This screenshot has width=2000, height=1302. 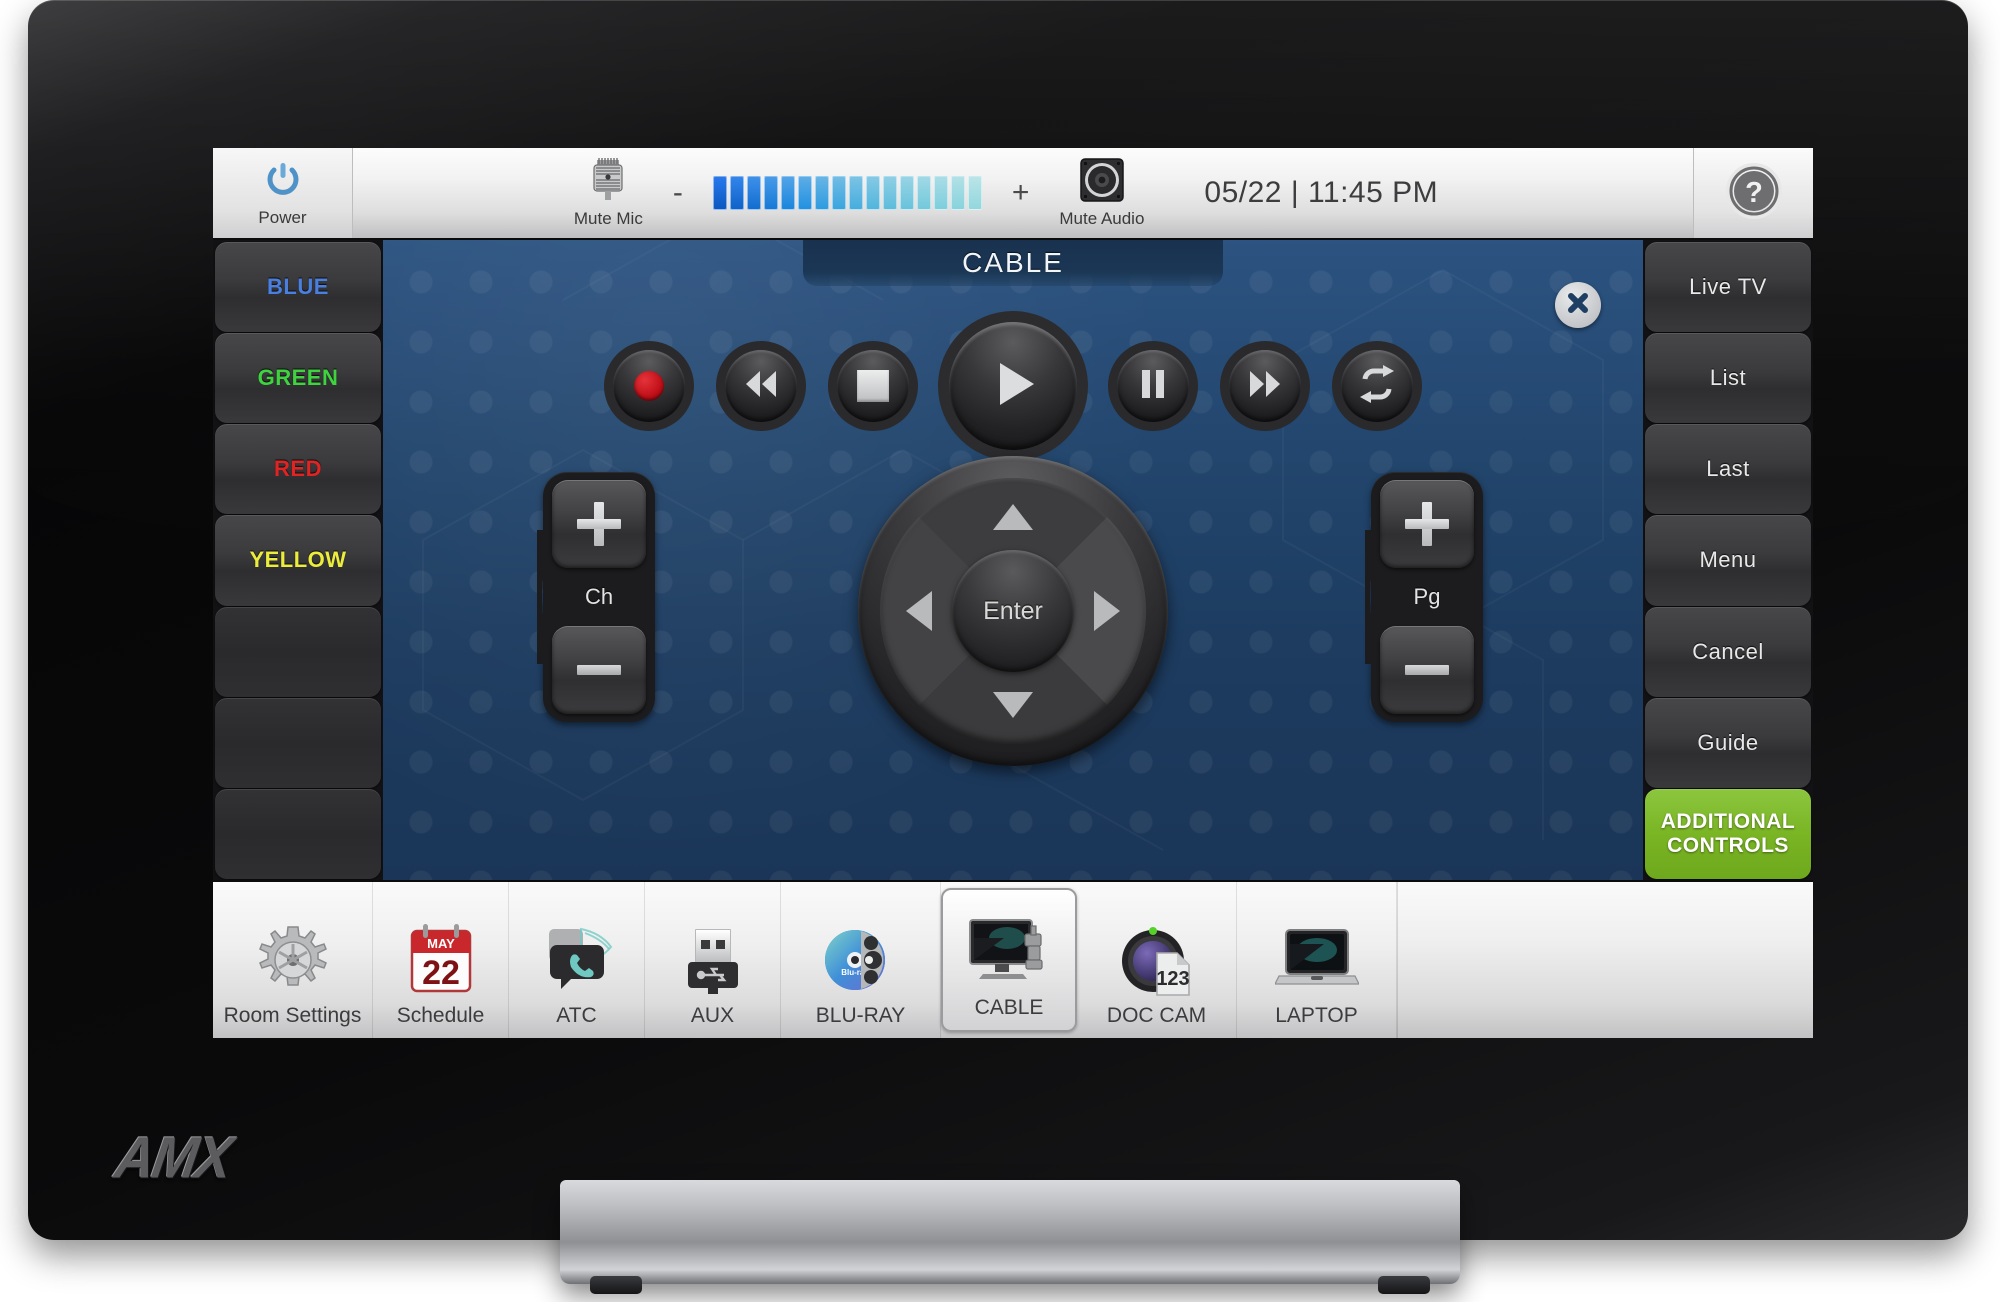 What do you see at coordinates (441, 943) in the screenshot?
I see `svg-text: MAY` at bounding box center [441, 943].